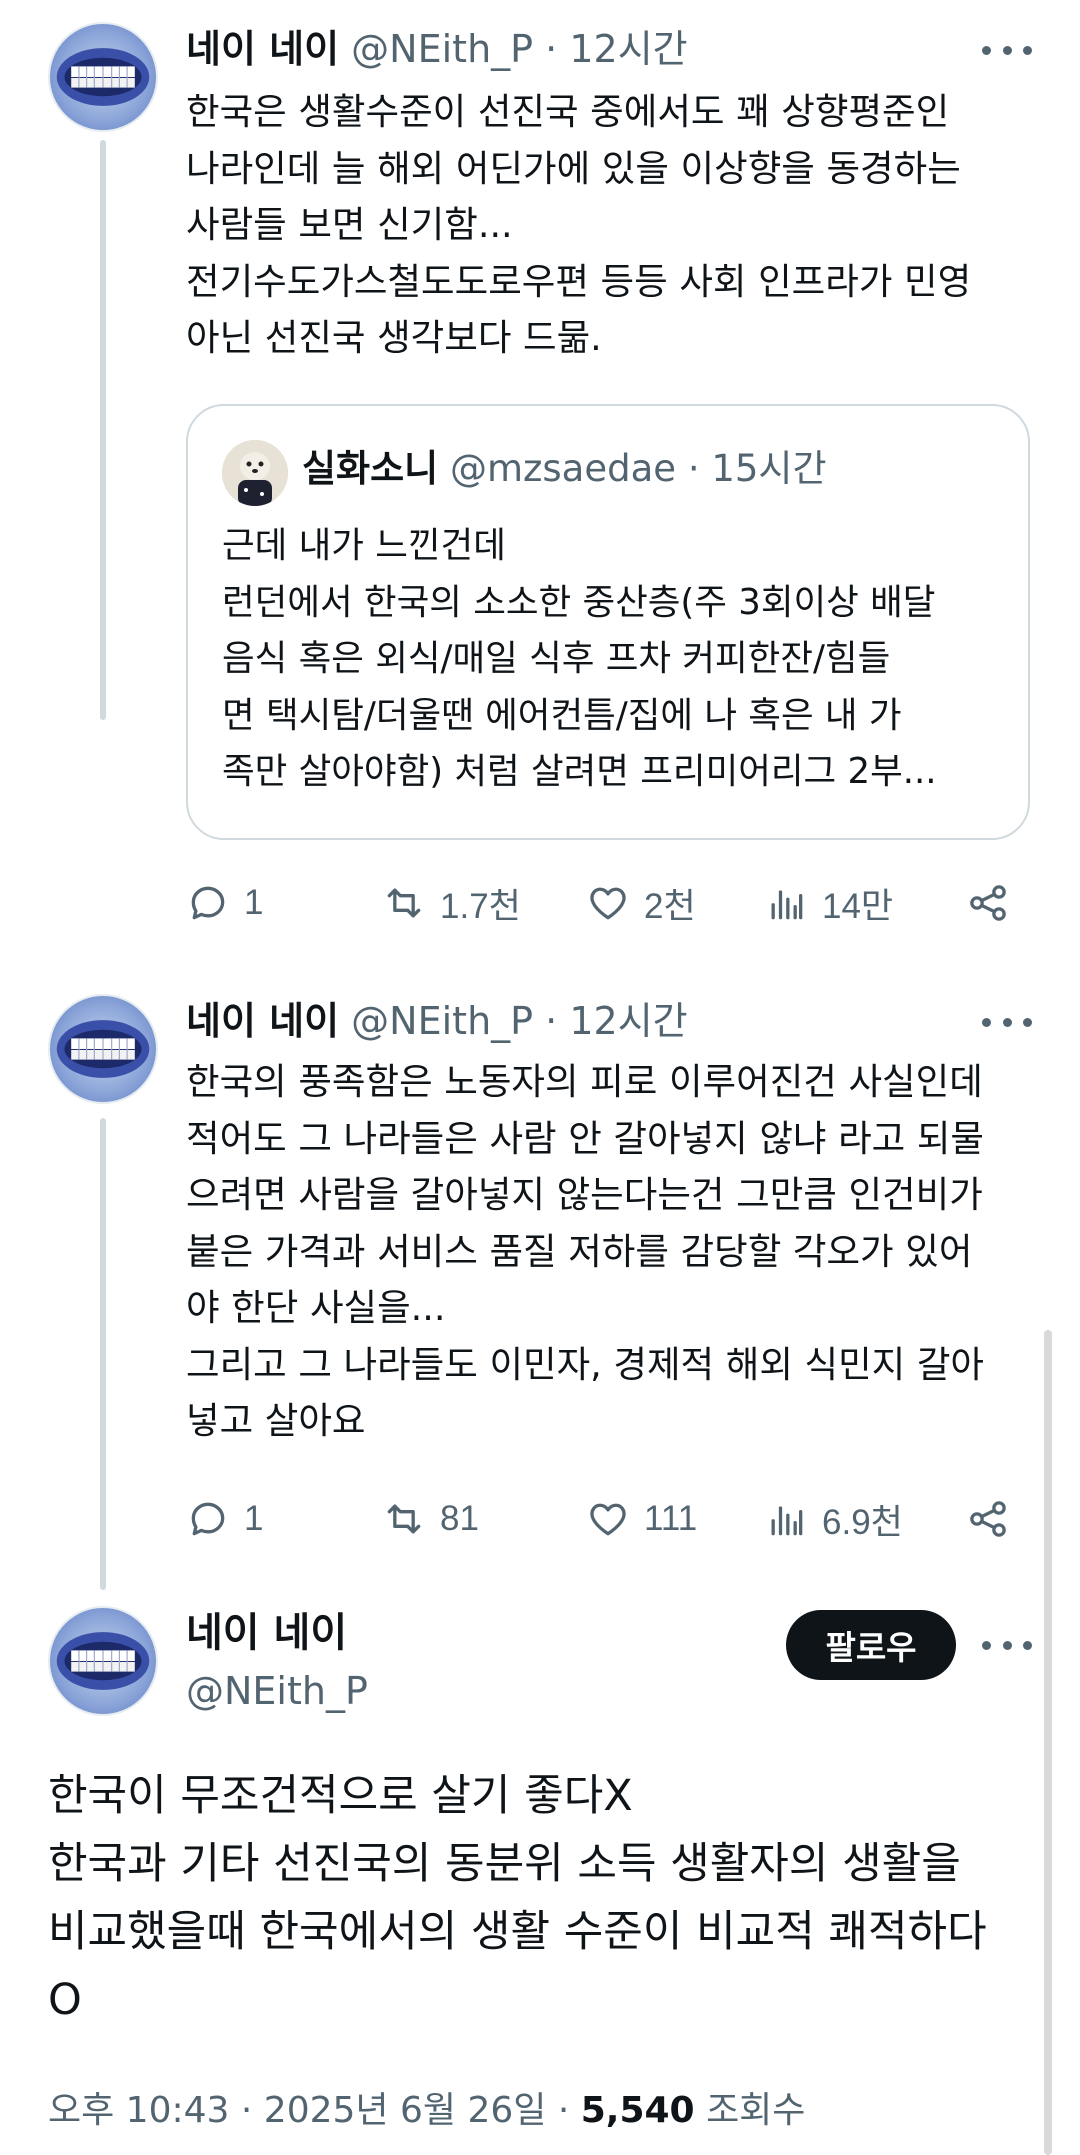 This screenshot has width=1080, height=2155. Describe the element at coordinates (405, 2110) in the screenshot. I see `post-date: 2025년 6월 26일` at that location.